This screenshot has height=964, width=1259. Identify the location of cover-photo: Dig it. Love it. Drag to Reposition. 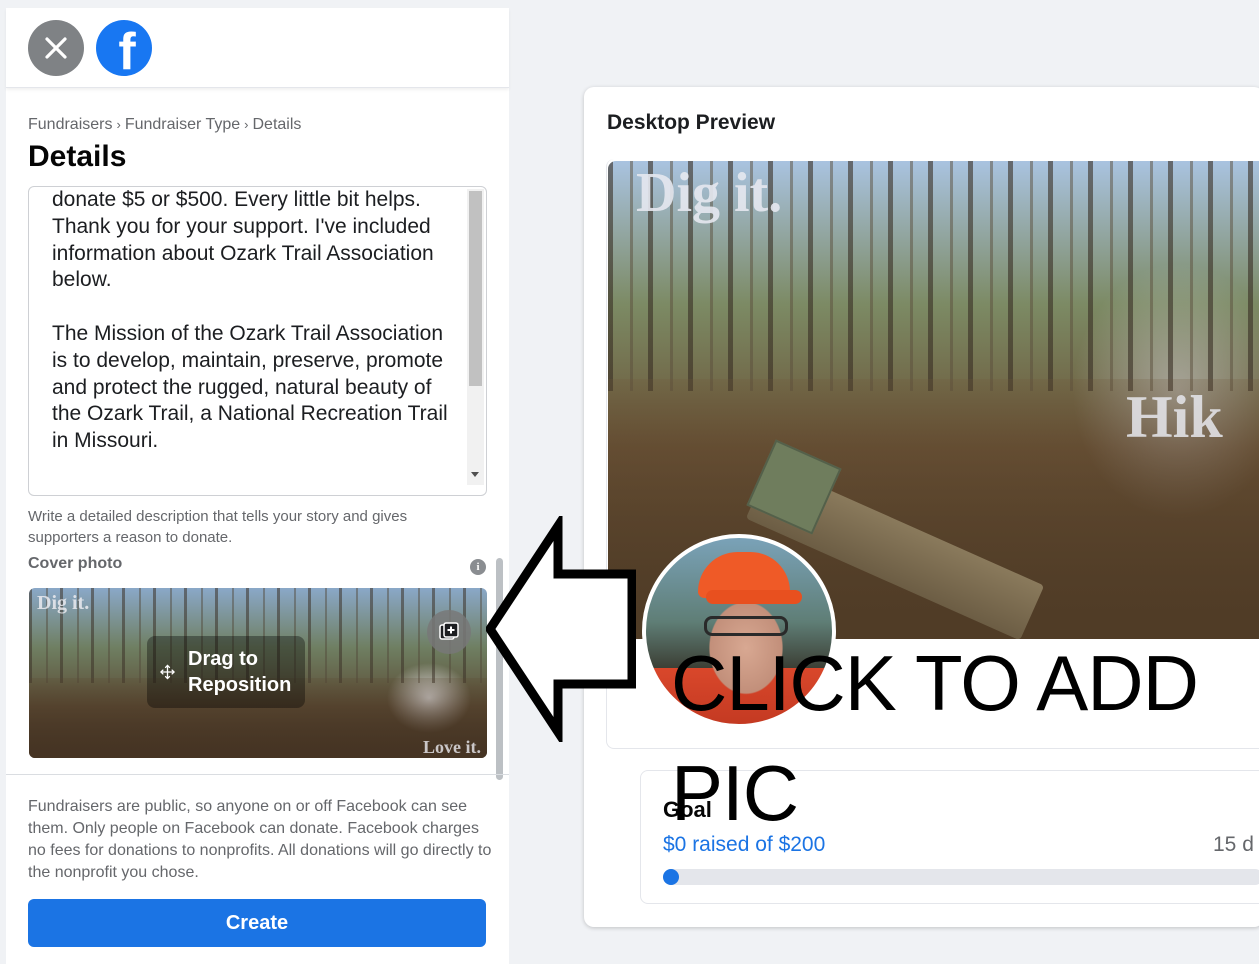
(258, 673).